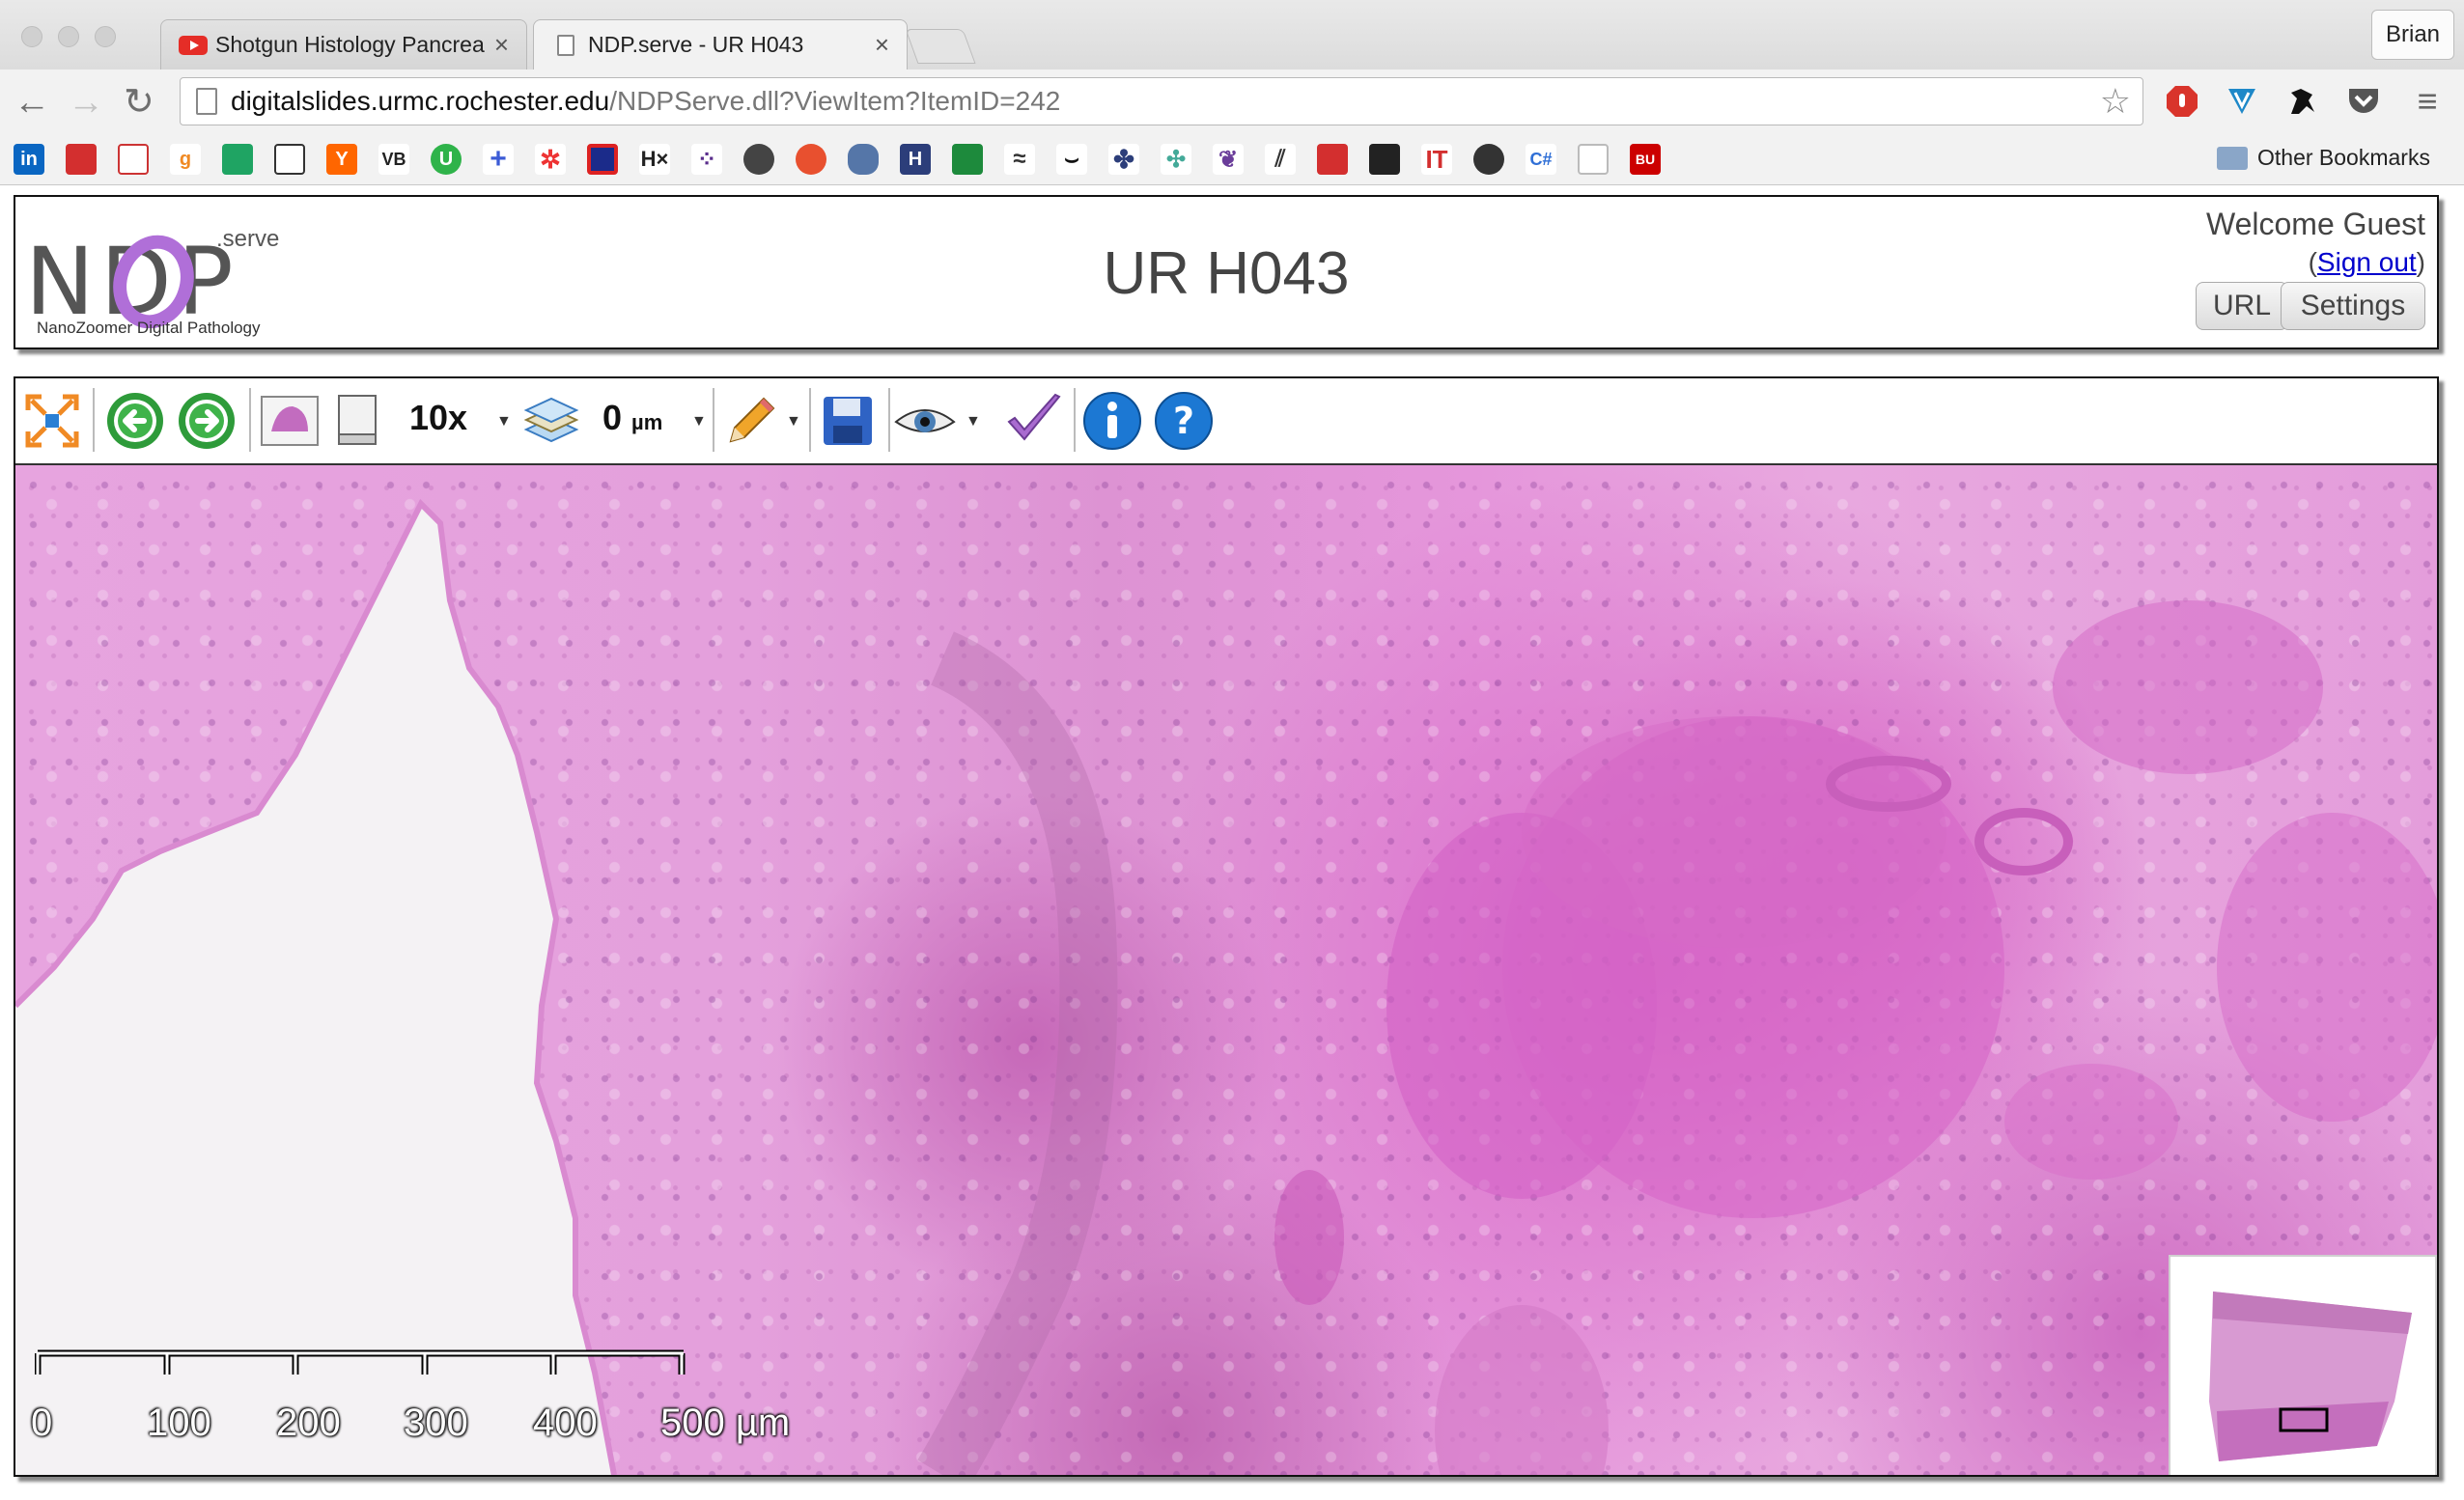 The width and height of the screenshot is (2464, 1500). What do you see at coordinates (1280, 159) in the screenshot?
I see `lines-icon: ⫽` at bounding box center [1280, 159].